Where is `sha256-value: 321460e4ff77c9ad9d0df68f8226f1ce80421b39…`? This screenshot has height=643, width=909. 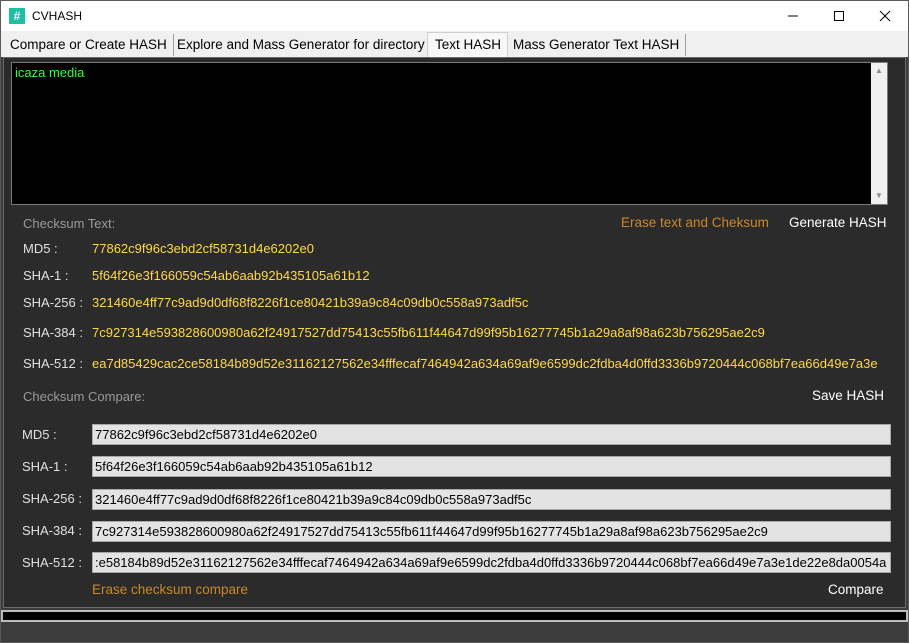 sha256-value: 321460e4ff77c9ad9d0df68f8226f1ce80421b39… is located at coordinates (310, 302).